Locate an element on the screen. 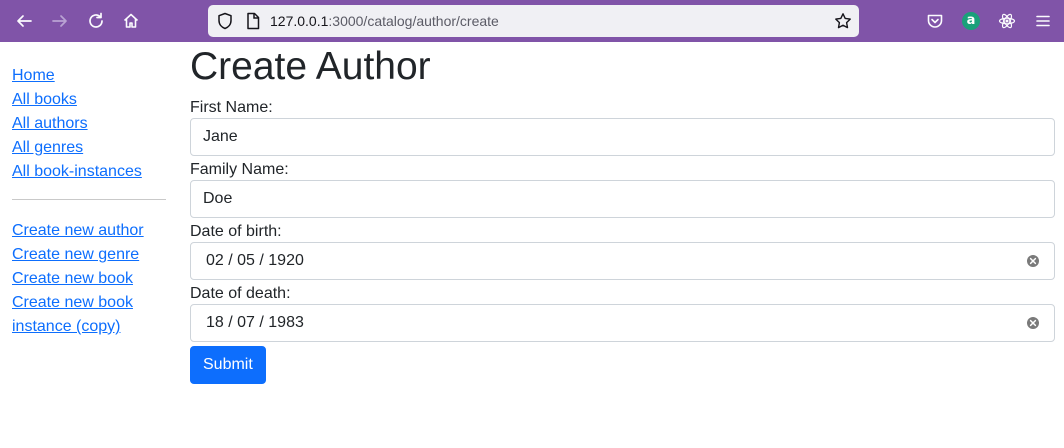  home-icon is located at coordinates (131, 20).